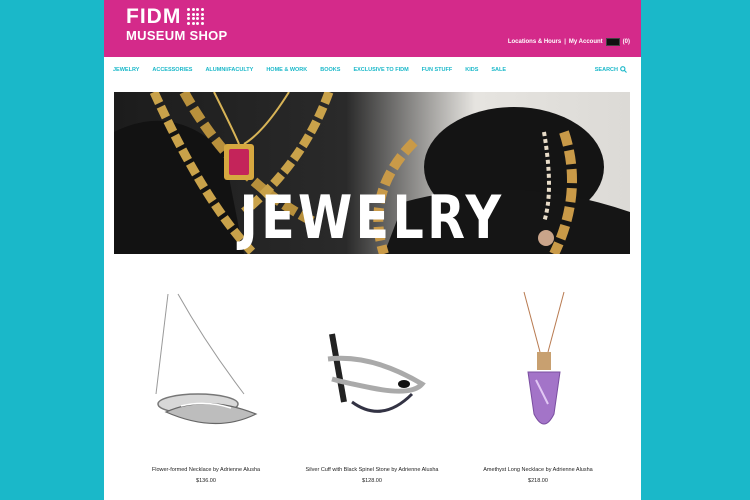 This screenshot has height=500, width=750. What do you see at coordinates (586, 42) in the screenshot?
I see `account-link: My Account` at bounding box center [586, 42].